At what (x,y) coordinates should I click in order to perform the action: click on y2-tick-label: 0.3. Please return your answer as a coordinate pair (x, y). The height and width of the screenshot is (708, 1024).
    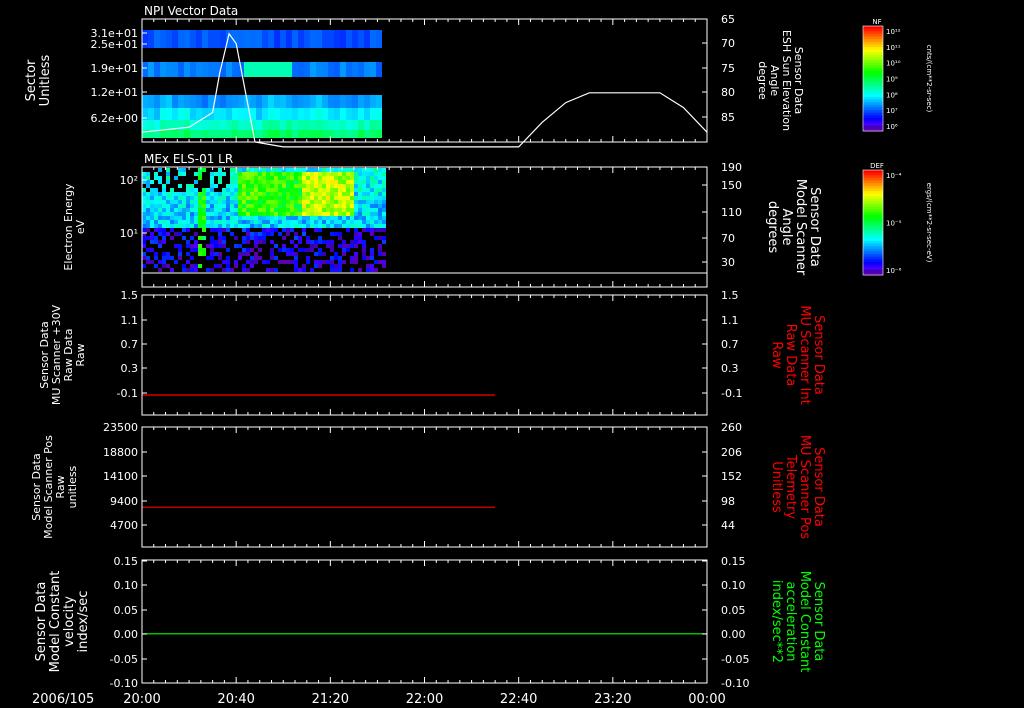
    Looking at the image, I should click on (730, 368).